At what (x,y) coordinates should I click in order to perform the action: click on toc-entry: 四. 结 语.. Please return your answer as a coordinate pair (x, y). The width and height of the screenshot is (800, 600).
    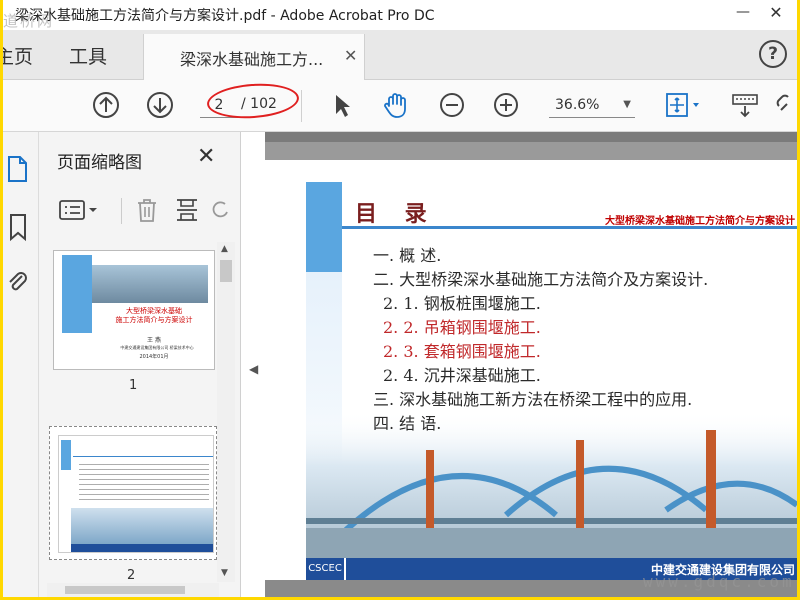
    Looking at the image, I should click on (407, 423).